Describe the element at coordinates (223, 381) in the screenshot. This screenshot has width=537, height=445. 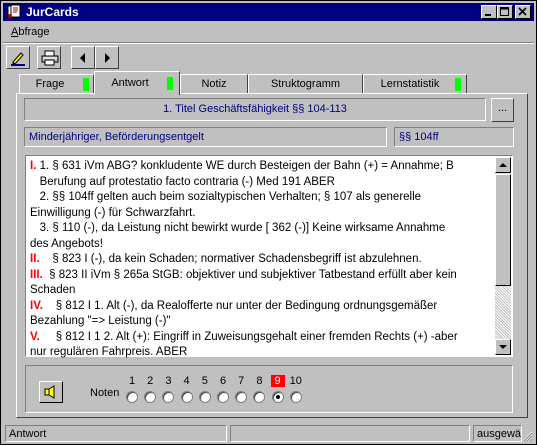
I see `grade-number-6: 6` at that location.